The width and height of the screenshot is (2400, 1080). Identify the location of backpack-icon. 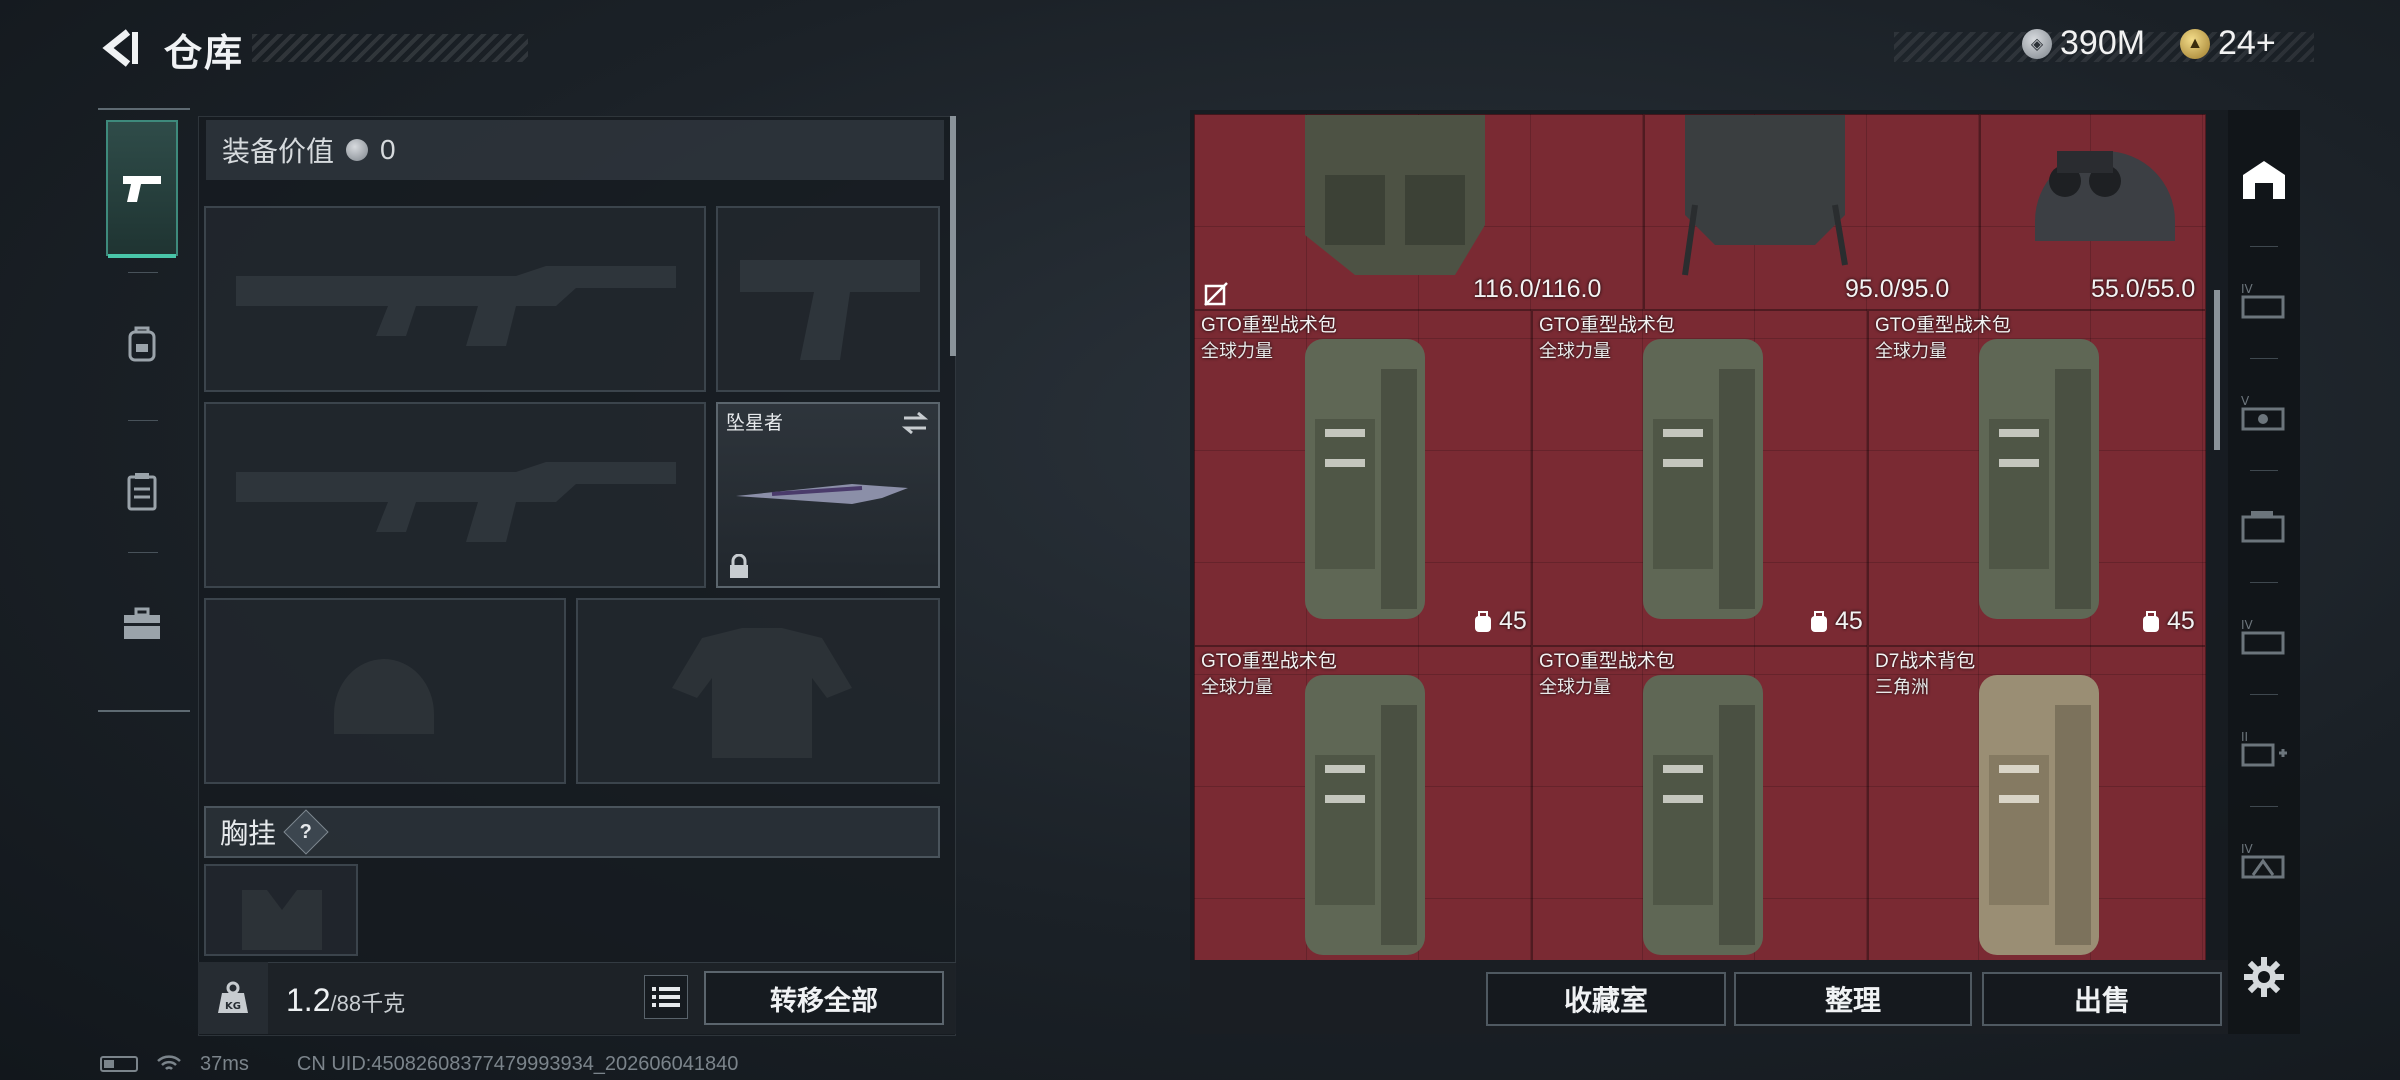
(142, 344).